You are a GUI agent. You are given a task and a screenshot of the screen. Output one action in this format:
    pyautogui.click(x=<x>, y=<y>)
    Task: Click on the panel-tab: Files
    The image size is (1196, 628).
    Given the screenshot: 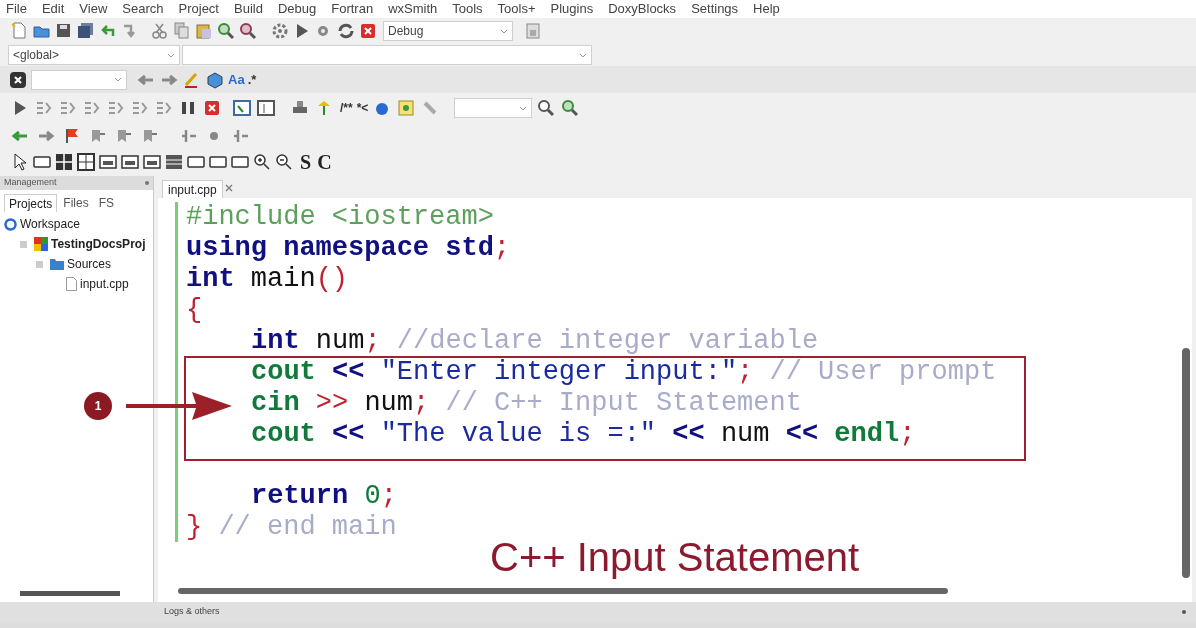 What is the action you would take?
    pyautogui.click(x=76, y=203)
    